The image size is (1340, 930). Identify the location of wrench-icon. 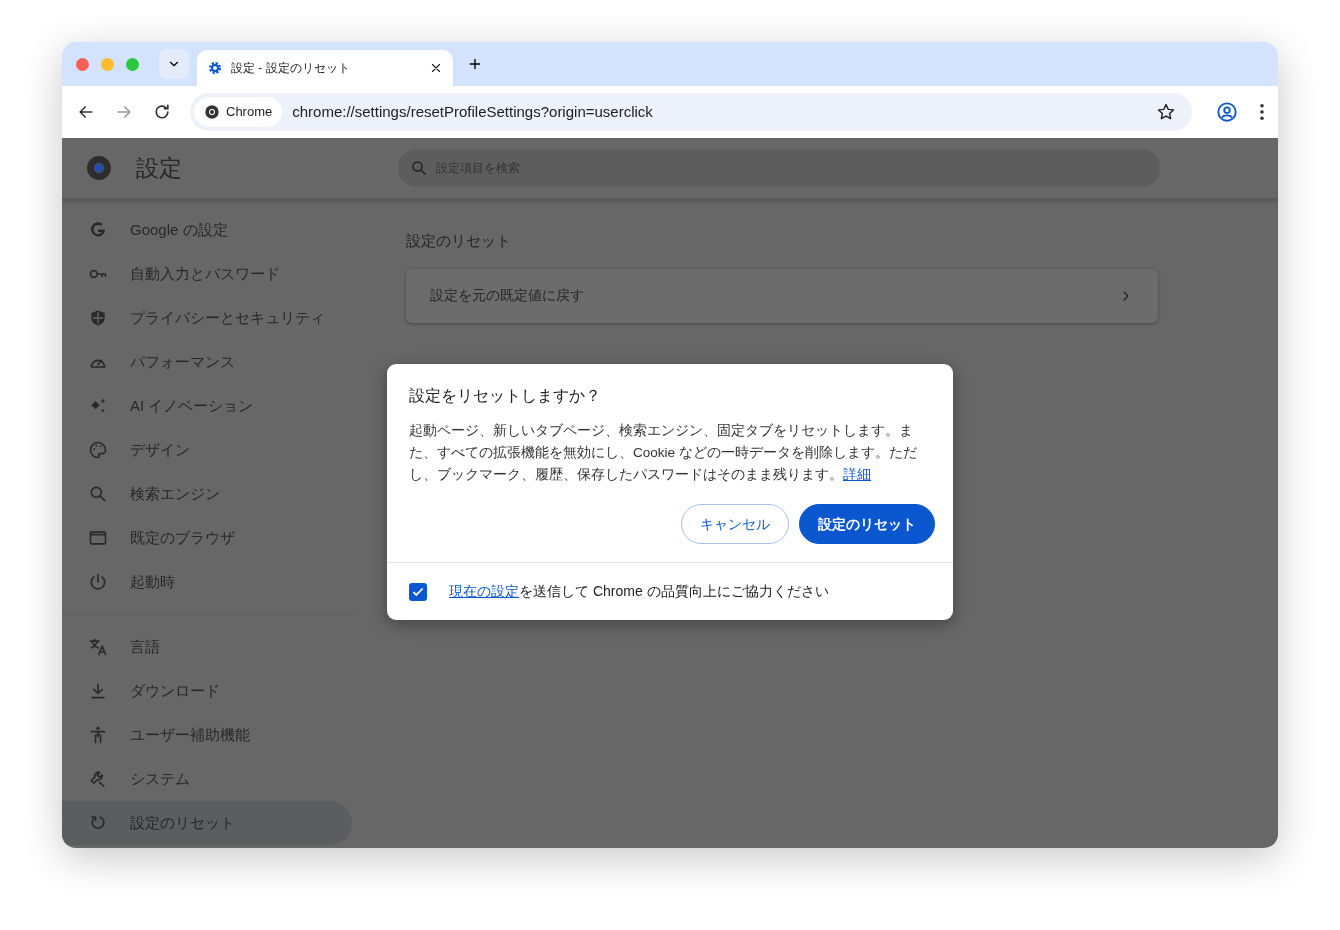
(98, 779).